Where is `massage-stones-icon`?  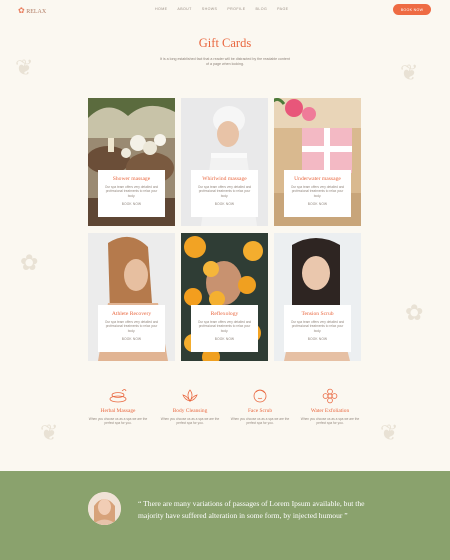 massage-stones-icon is located at coordinates (118, 396).